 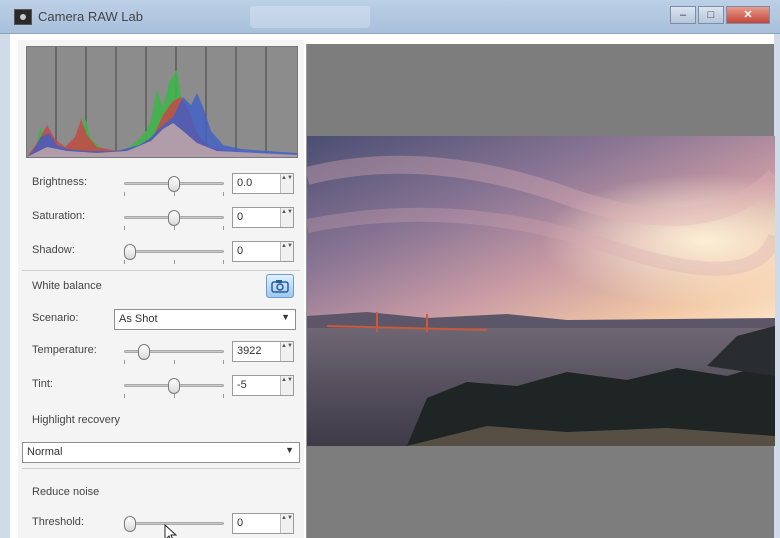 I want to click on white-balance-picker-icon, so click(x=280, y=286).